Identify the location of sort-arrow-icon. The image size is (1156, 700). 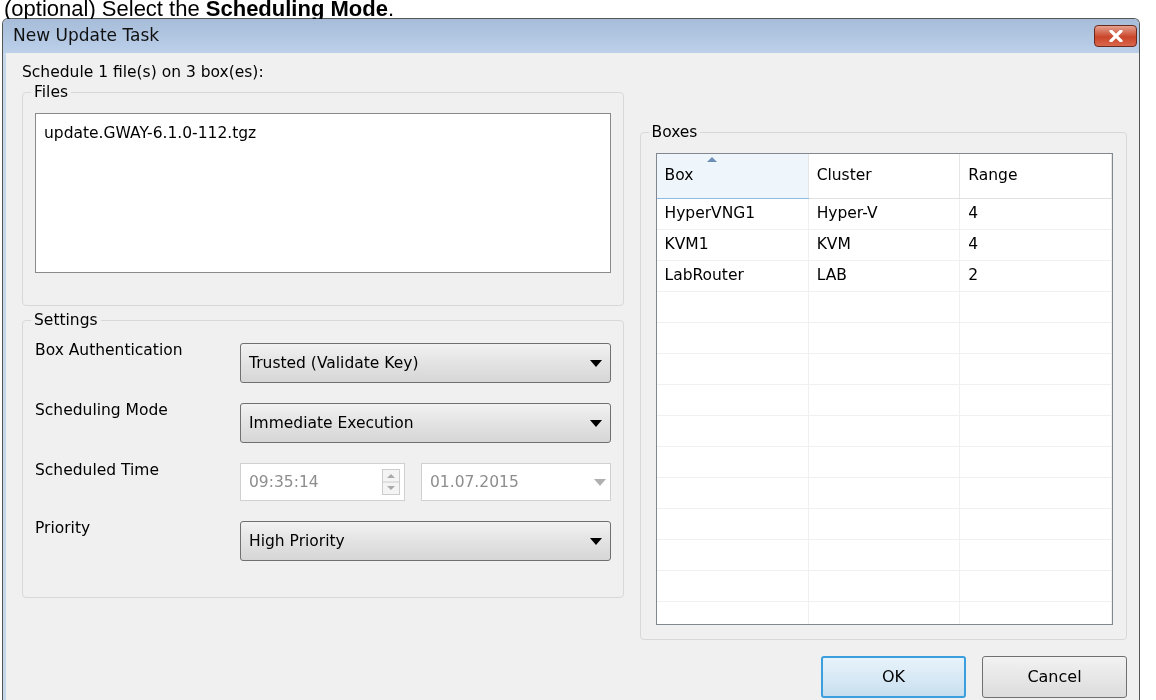
(711, 160).